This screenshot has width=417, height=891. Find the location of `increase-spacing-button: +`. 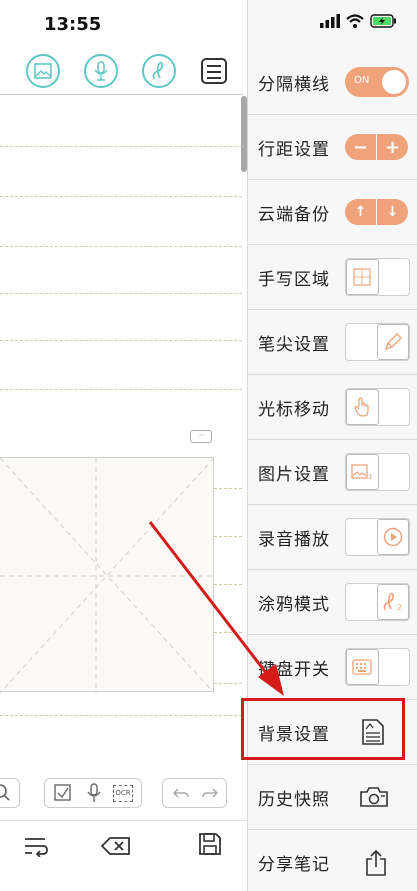

increase-spacing-button: + is located at coordinates (392, 147).